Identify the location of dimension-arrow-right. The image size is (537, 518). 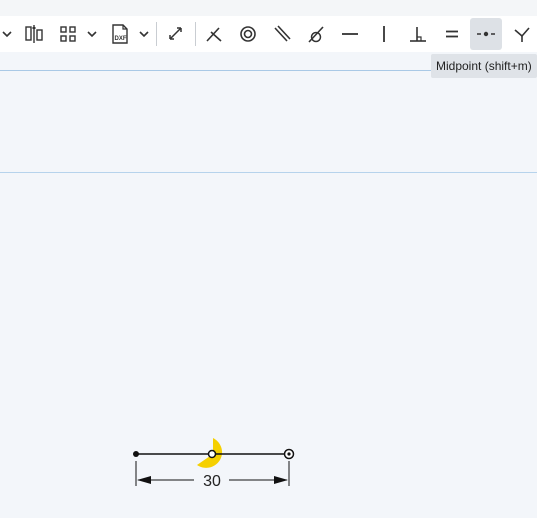
(281, 480).